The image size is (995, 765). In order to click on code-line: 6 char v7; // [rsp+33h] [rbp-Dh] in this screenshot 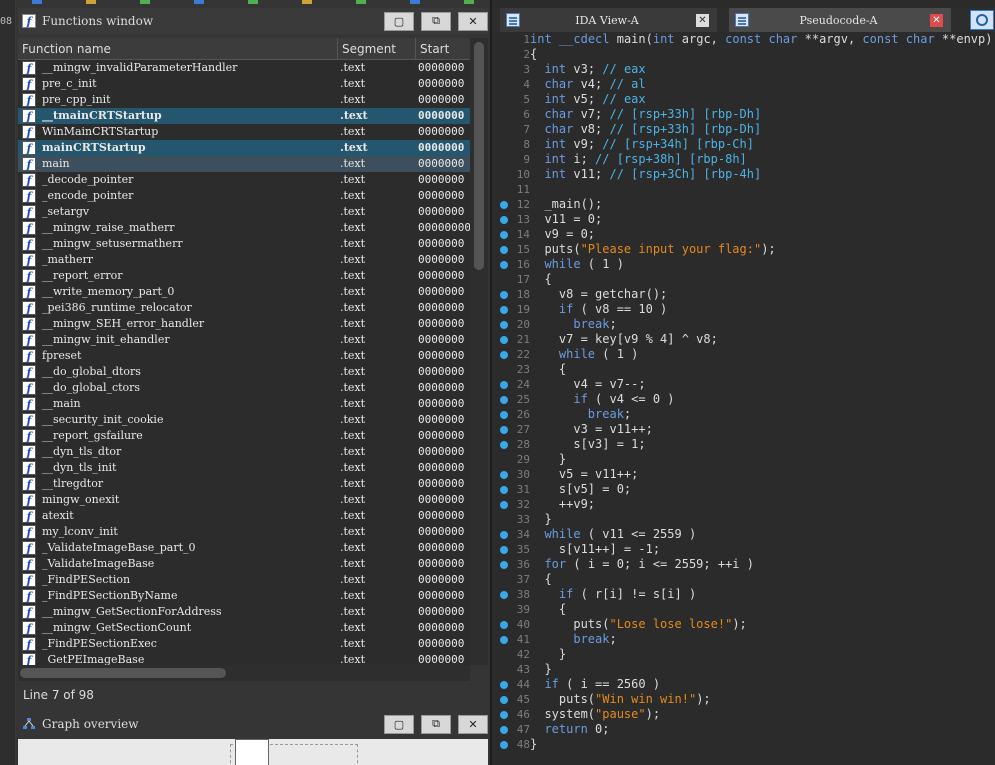, I will do `click(743, 114)`.